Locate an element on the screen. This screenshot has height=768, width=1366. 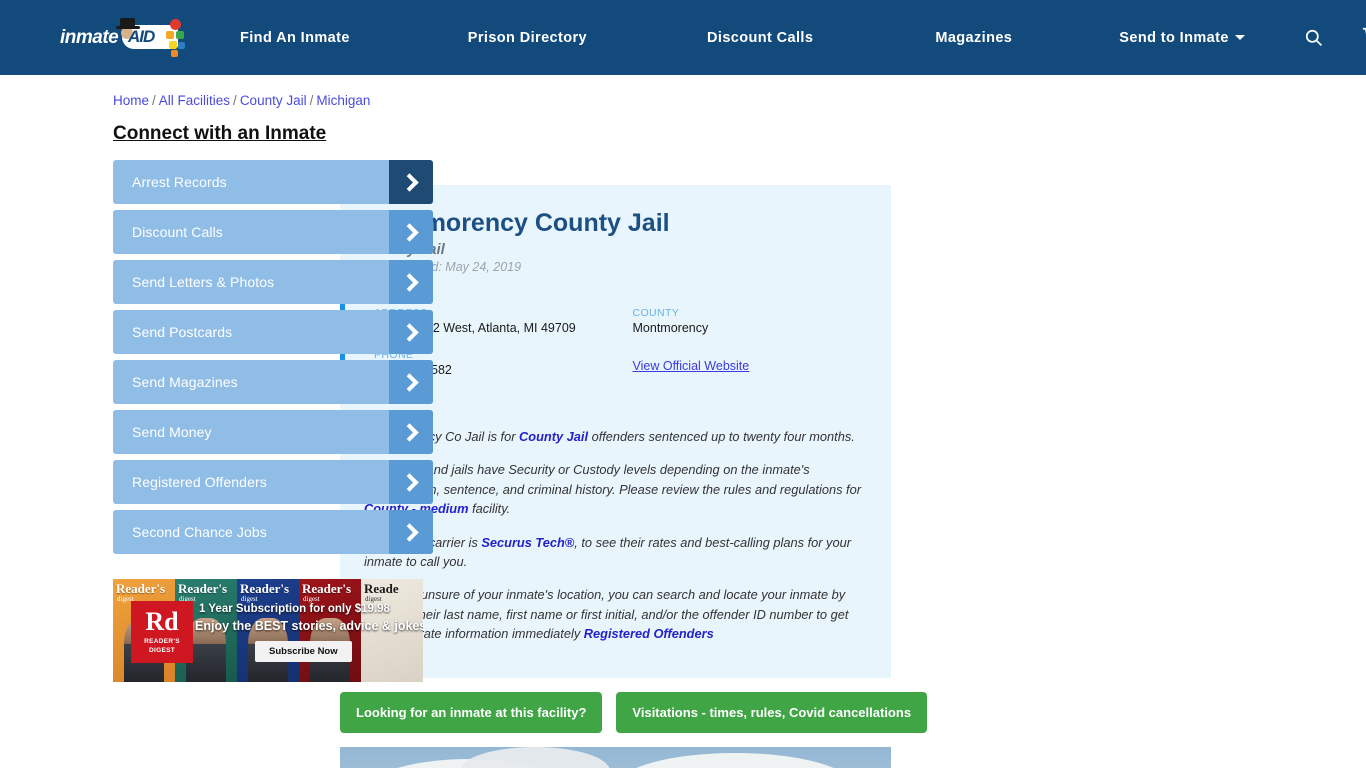
breadcrumb: Home / All Facilities / County Jail / Michigan is located at coordinates (241, 100).